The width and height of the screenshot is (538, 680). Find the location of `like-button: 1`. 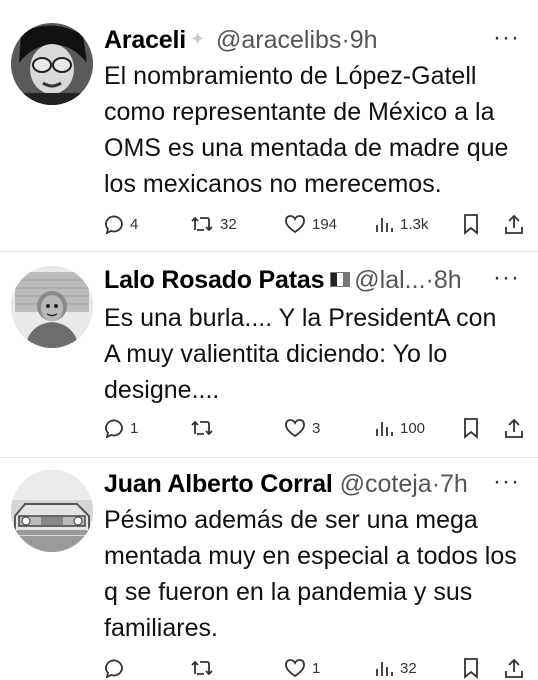

like-button: 1 is located at coordinates (302, 667).